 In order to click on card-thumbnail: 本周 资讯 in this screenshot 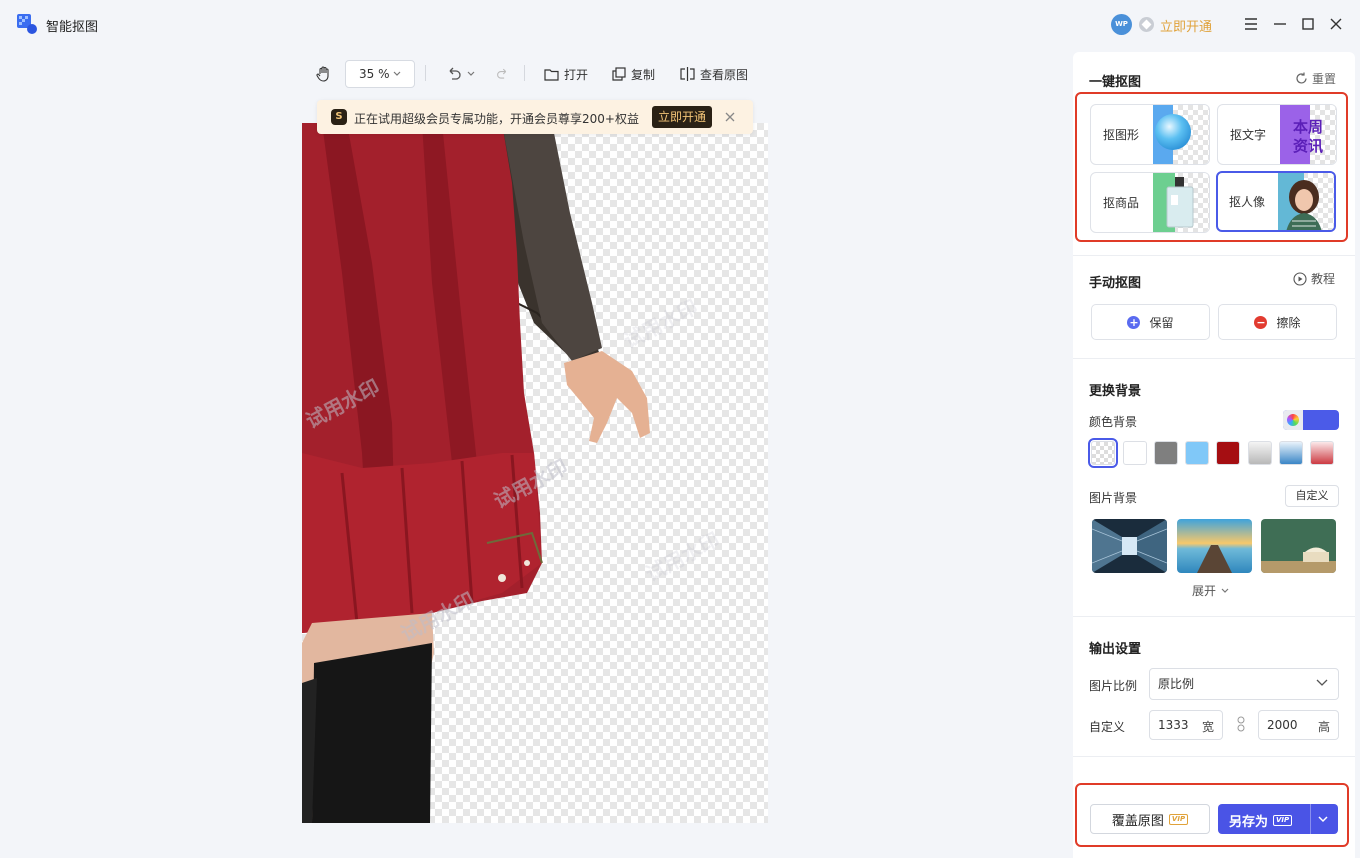, I will do `click(1308, 134)`.